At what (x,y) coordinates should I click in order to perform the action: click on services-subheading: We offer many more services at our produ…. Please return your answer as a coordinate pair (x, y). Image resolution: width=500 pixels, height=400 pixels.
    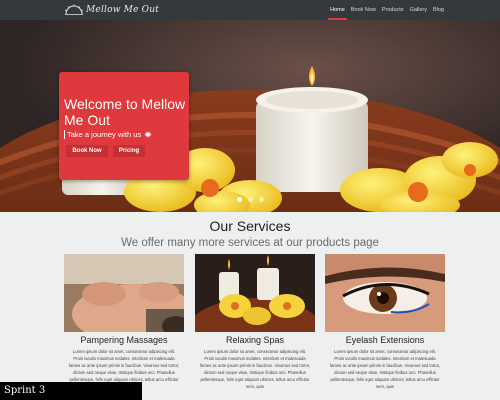
    Looking at the image, I should click on (250, 243).